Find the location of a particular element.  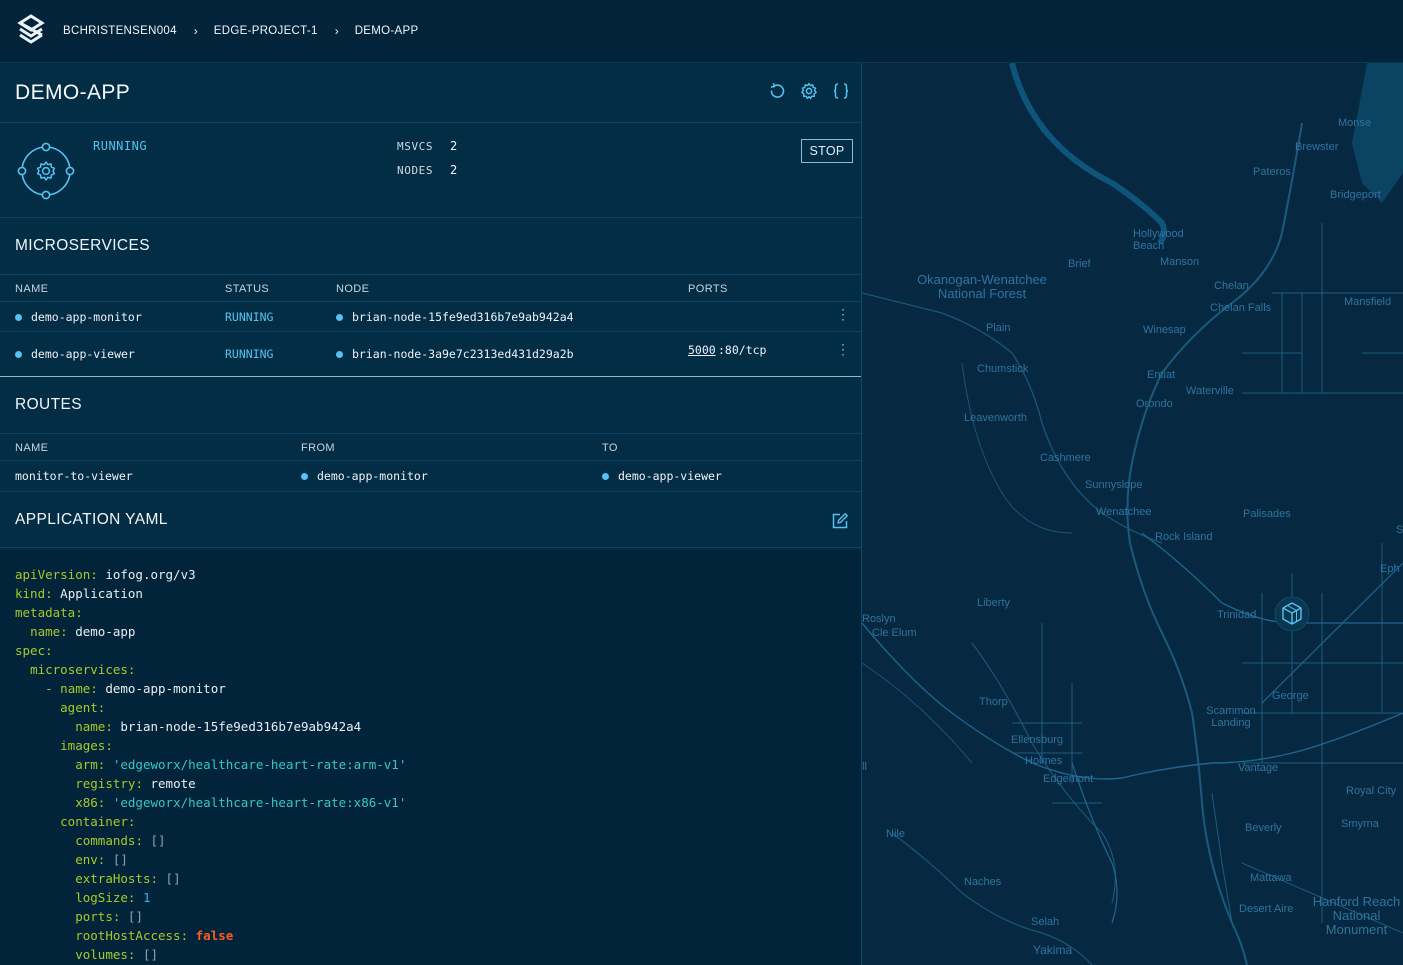

microservice-name: demo-app-monitor is located at coordinates (86, 317).